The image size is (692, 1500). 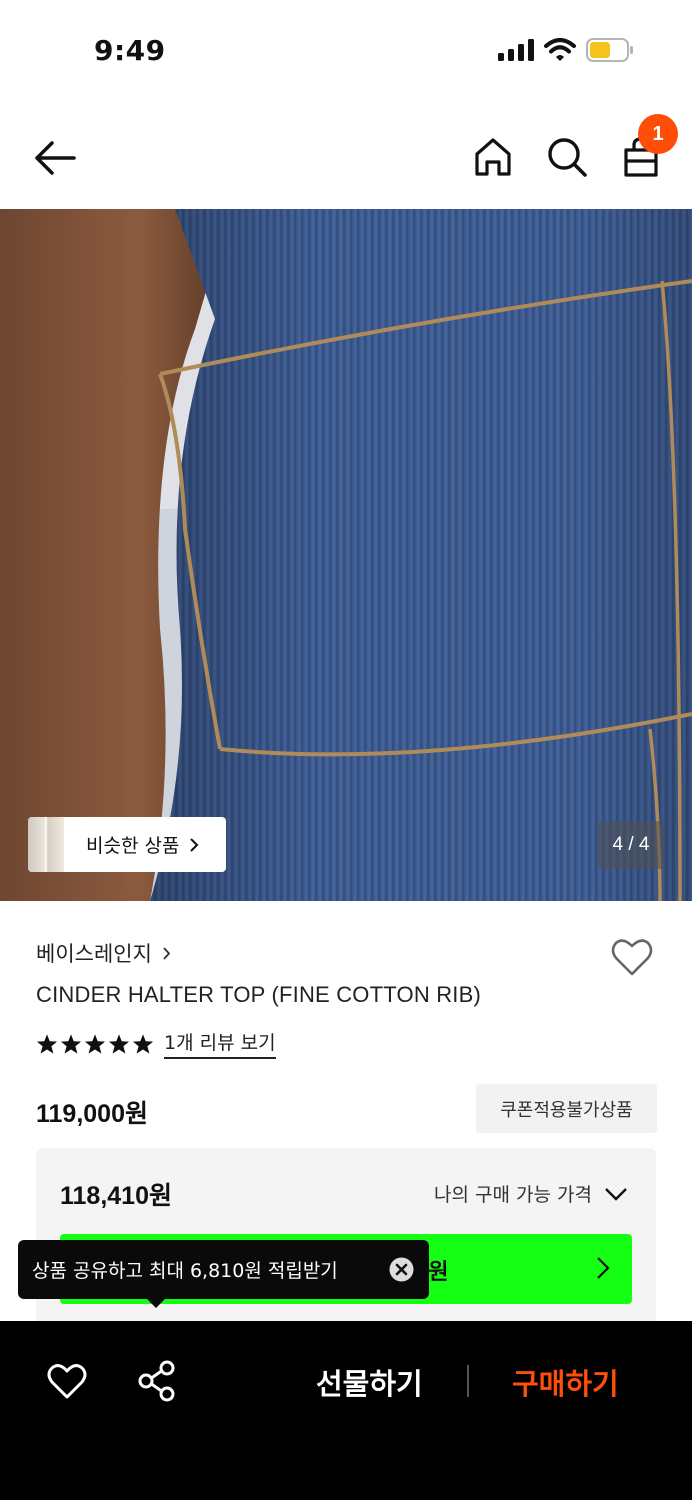 I want to click on share-icon, so click(x=157, y=1381).